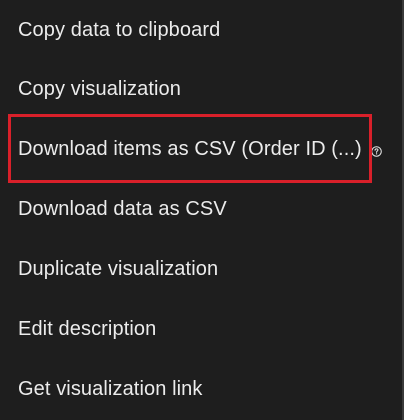  What do you see at coordinates (110, 388) in the screenshot?
I see `menu-item-label: Get visualization link` at bounding box center [110, 388].